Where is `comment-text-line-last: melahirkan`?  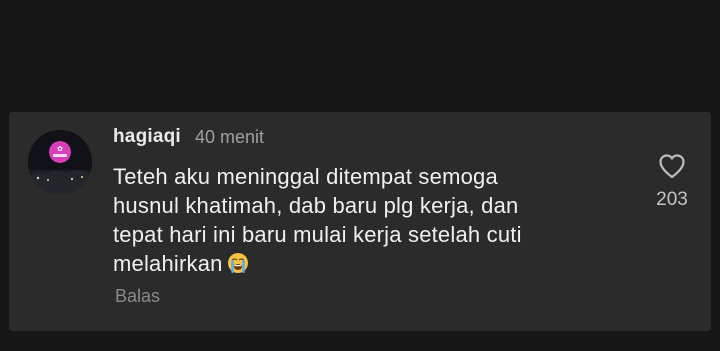
comment-text-line-last: melahirkan is located at coordinates (373, 263).